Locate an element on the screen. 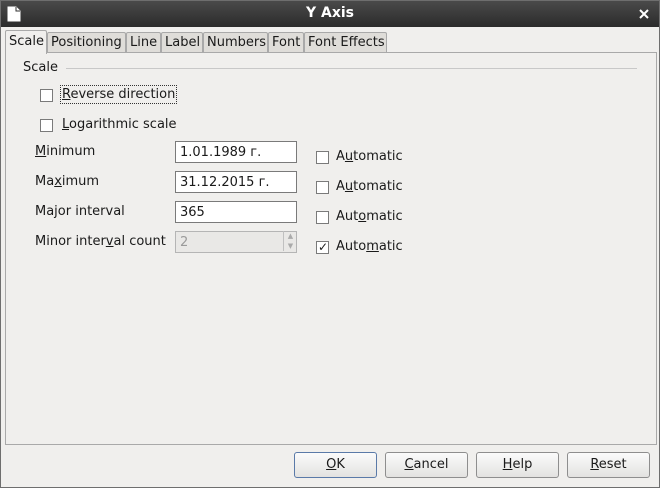  label-part: everse direction is located at coordinates (123, 94).